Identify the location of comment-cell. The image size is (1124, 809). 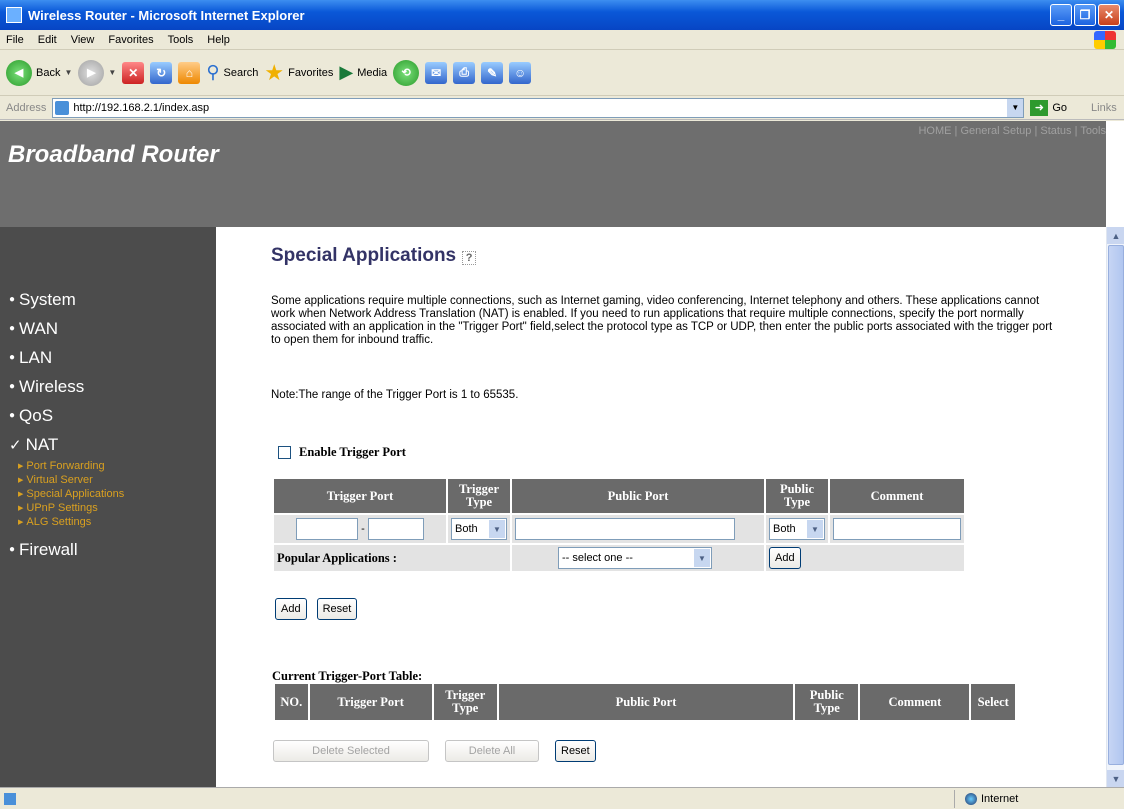
(897, 529).